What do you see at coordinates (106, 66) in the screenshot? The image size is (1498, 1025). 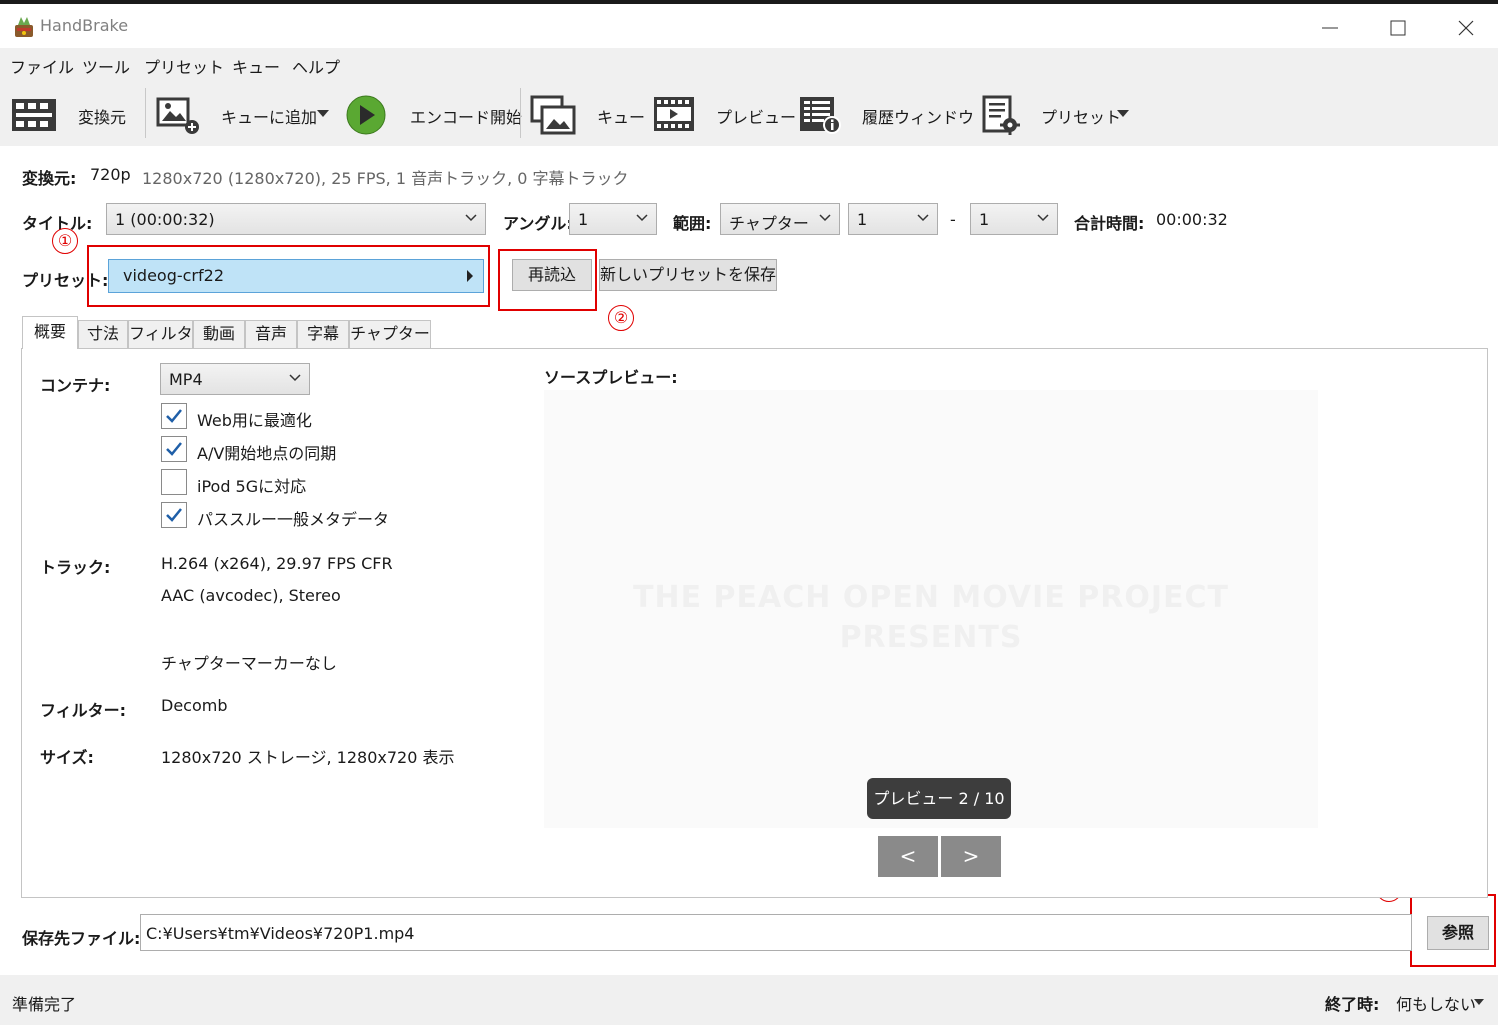 I see `menu-tools: ツール` at bounding box center [106, 66].